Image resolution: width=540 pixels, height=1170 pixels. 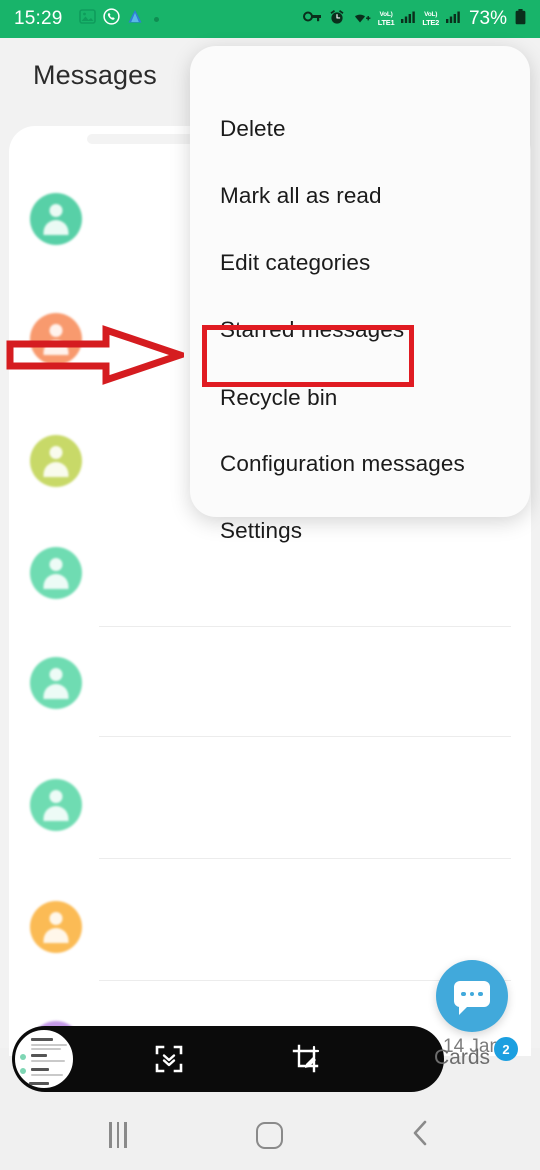 I want to click on status-bar-right: VoL) LTE1 VoL) LTE2 73%, so click(x=414, y=19).